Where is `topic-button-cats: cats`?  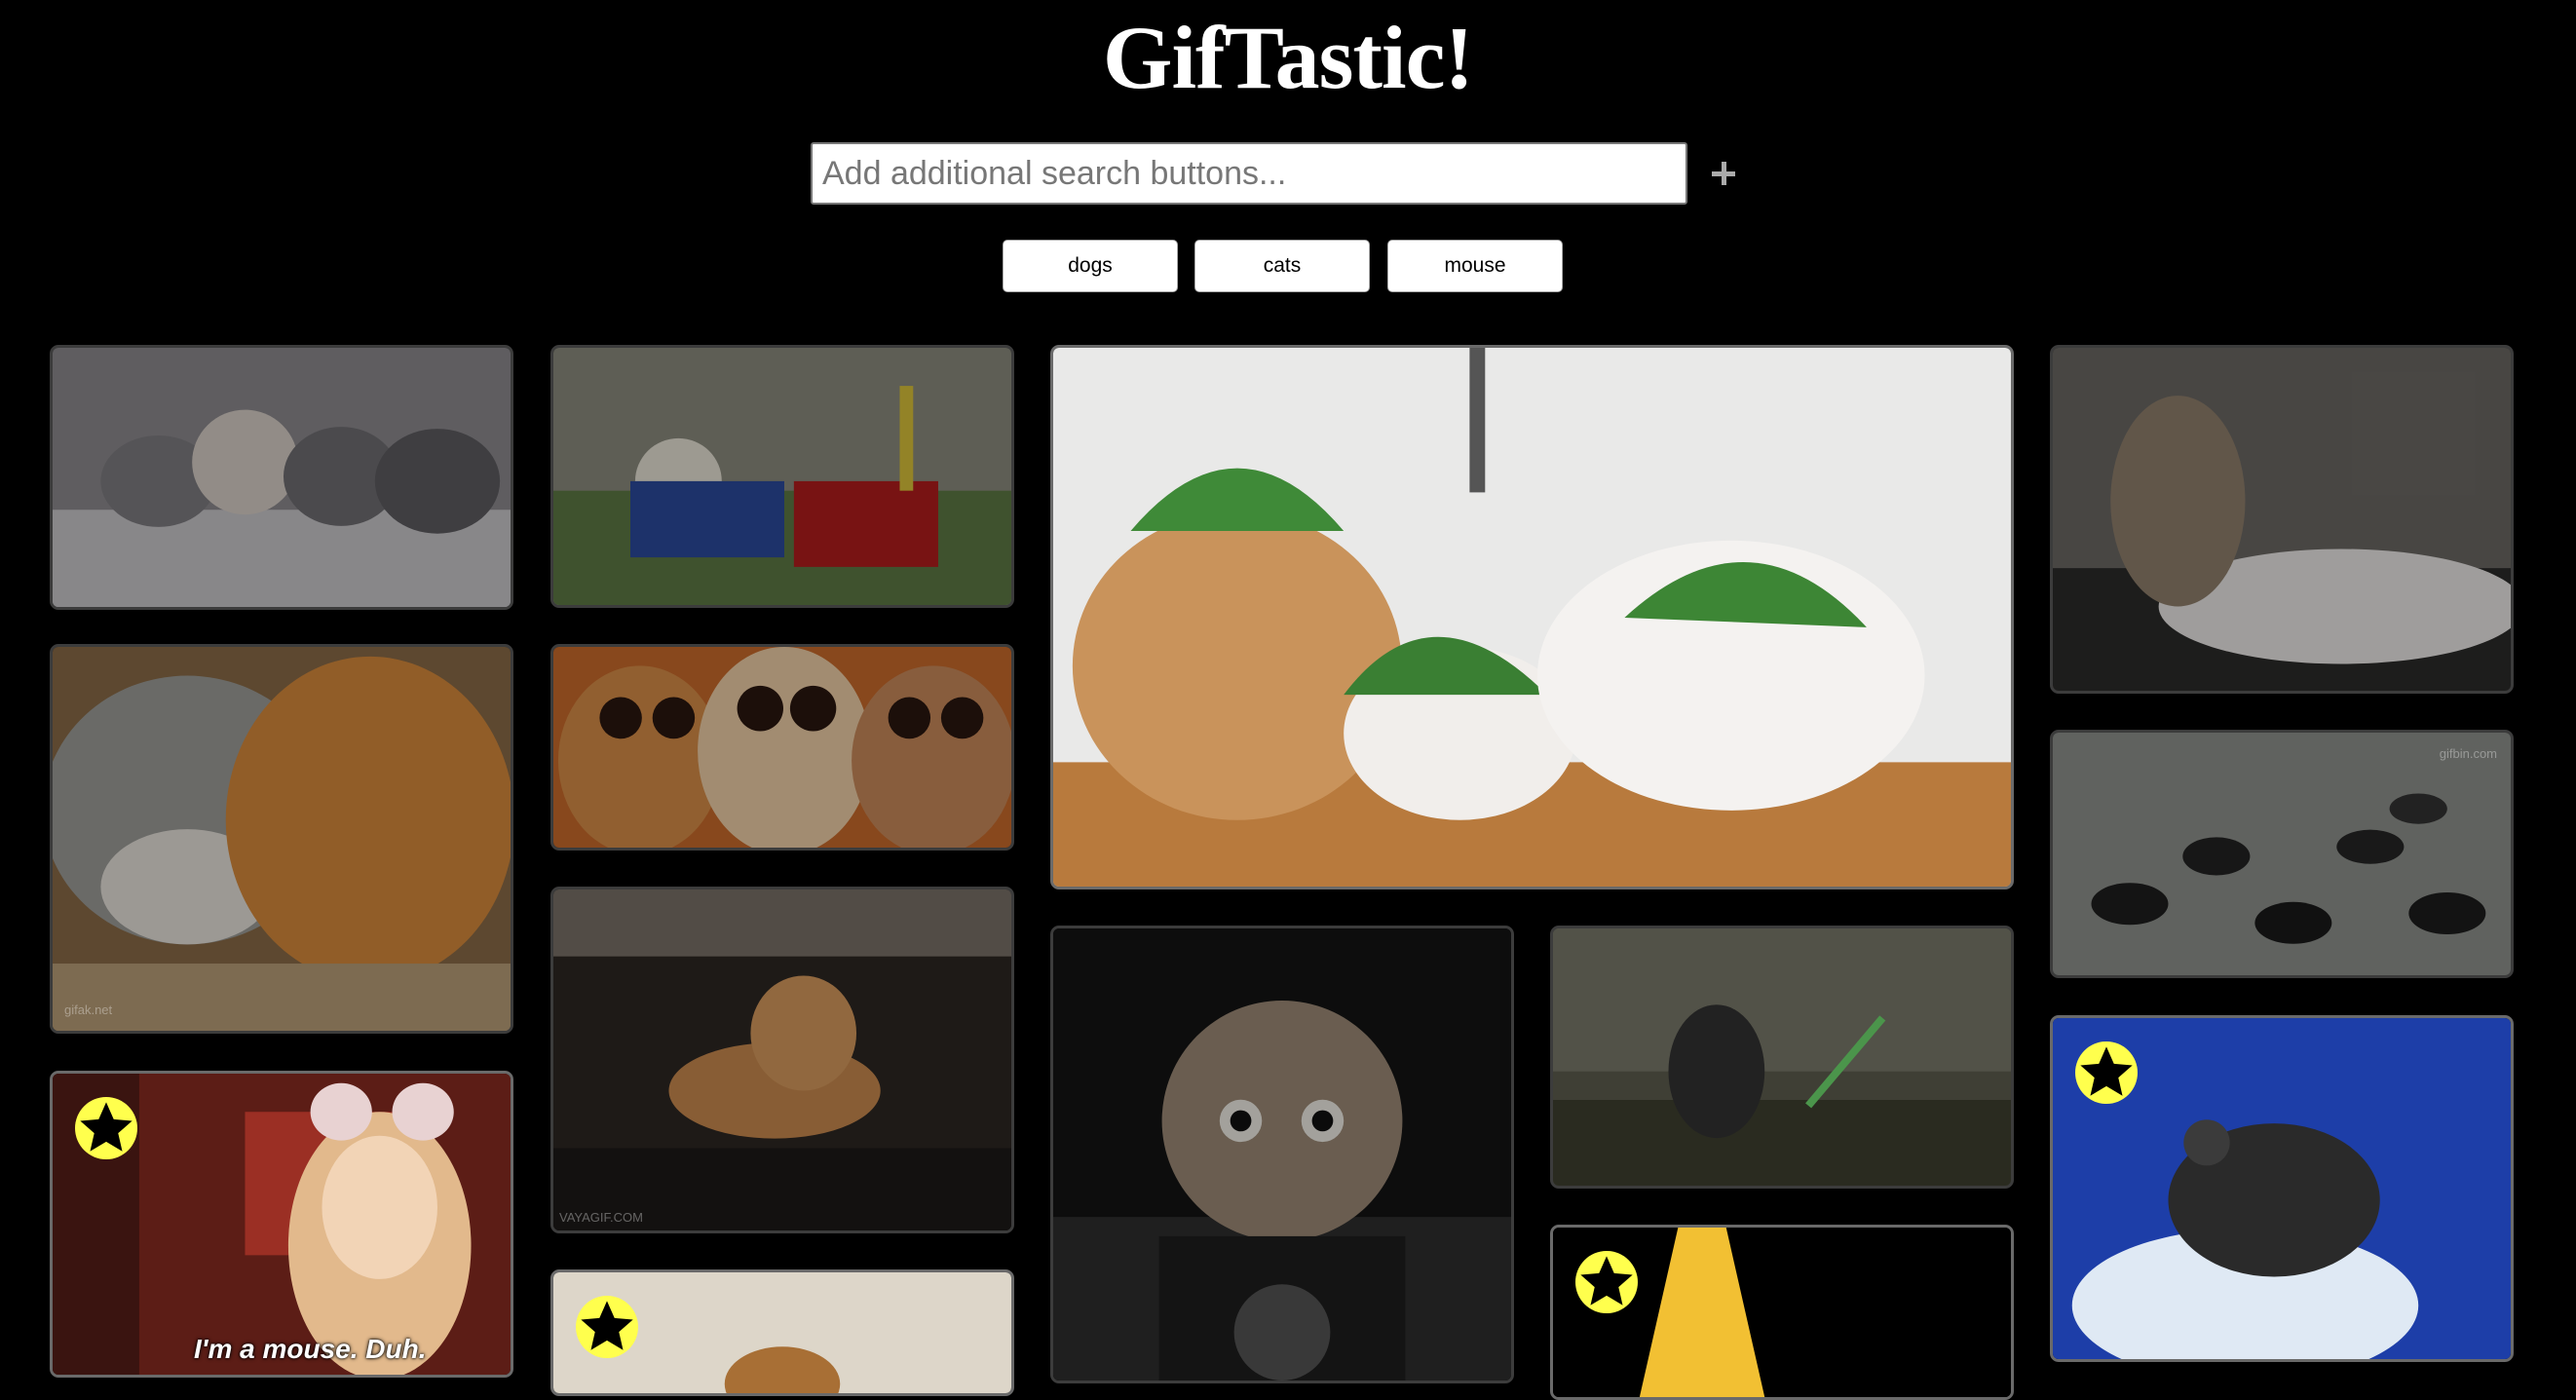 topic-button-cats: cats is located at coordinates (1282, 266).